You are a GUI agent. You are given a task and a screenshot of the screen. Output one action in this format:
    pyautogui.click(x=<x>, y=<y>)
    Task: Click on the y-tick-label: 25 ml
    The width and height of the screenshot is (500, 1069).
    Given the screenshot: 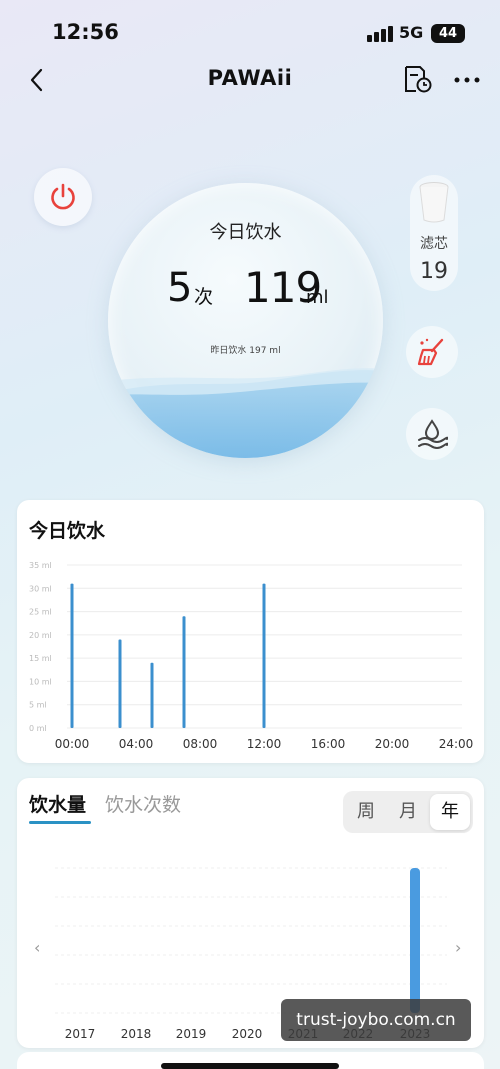 What is the action you would take?
    pyautogui.click(x=40, y=612)
    